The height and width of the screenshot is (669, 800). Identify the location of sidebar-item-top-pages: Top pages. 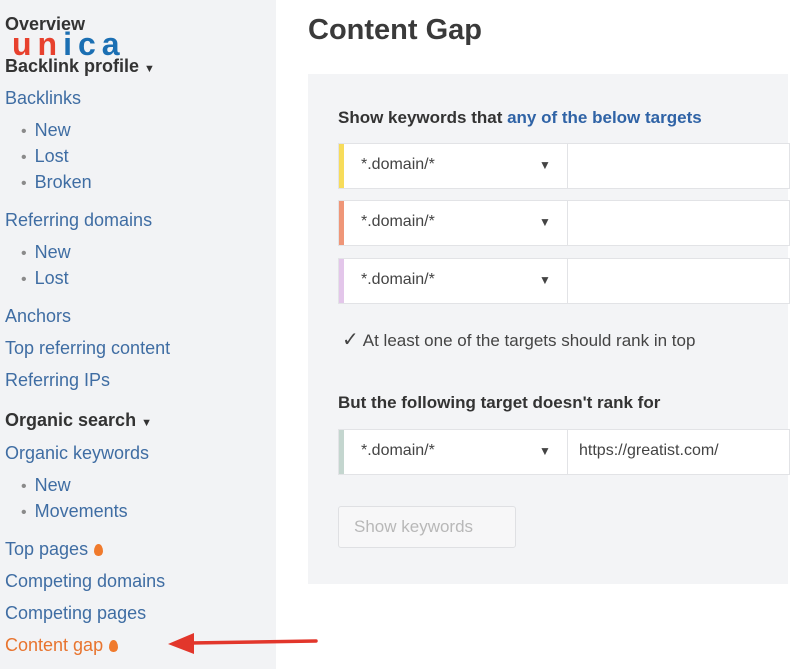
(54, 549).